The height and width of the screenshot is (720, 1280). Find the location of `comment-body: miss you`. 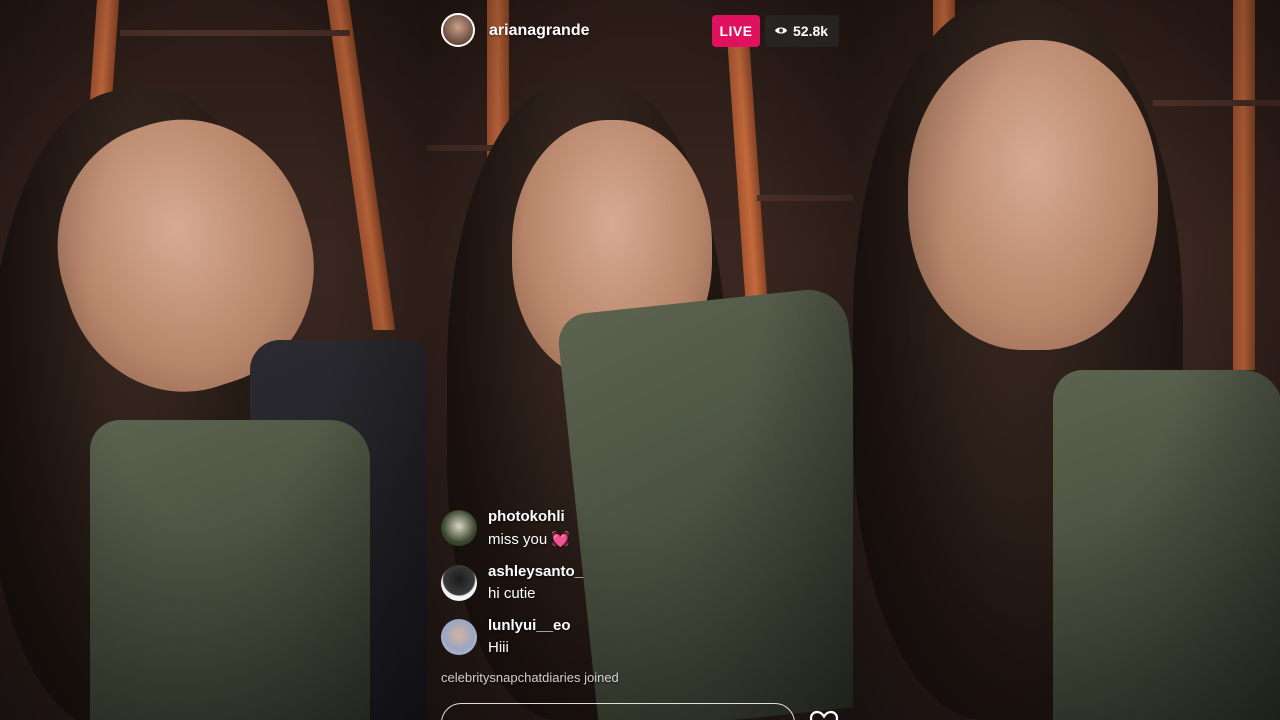

comment-body: miss you is located at coordinates (518, 539).